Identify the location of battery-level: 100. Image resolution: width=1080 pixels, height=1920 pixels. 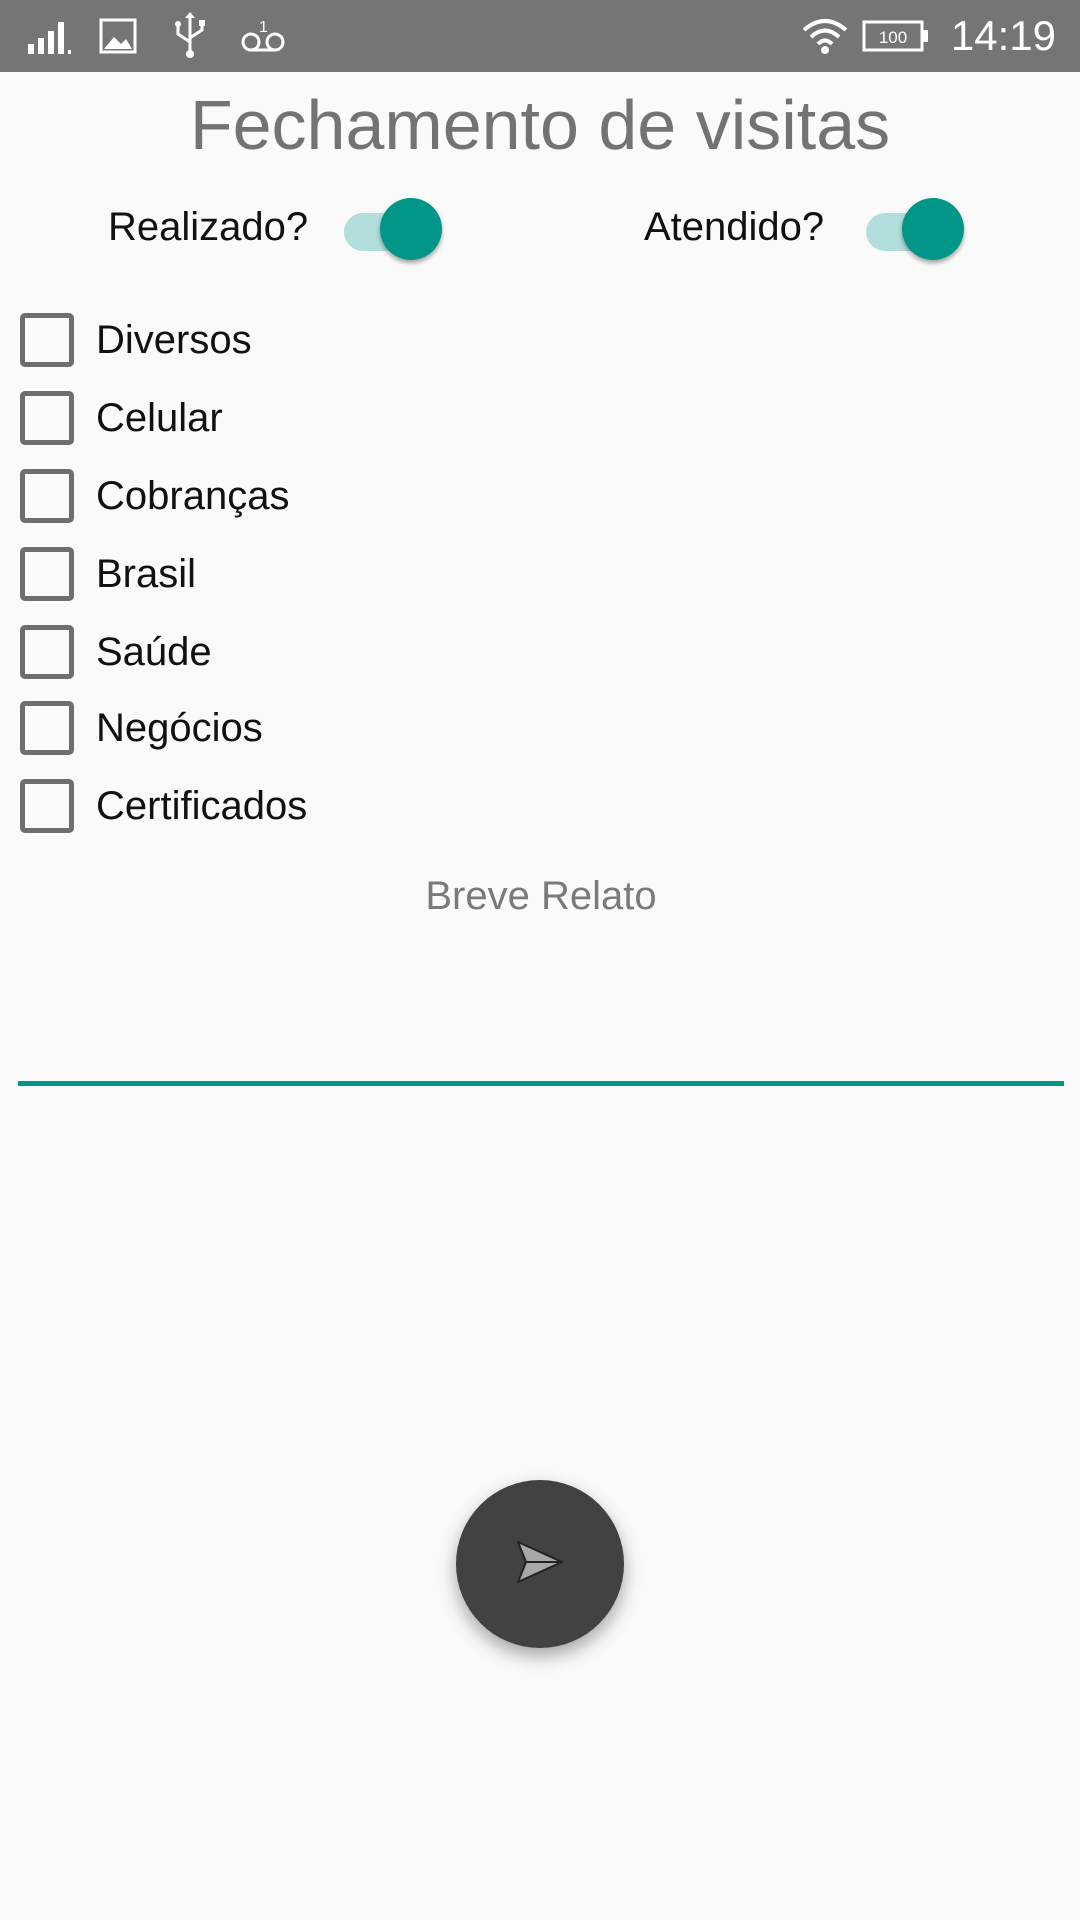
(893, 37).